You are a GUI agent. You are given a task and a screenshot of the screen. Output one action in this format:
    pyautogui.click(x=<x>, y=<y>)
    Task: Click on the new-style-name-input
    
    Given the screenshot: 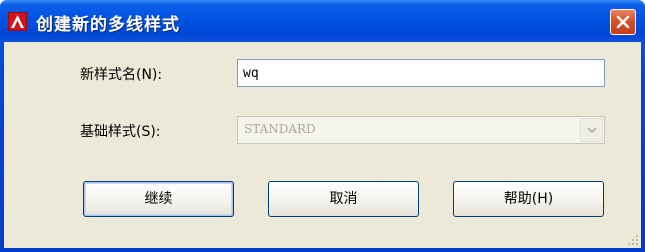 What is the action you would take?
    pyautogui.click(x=421, y=73)
    